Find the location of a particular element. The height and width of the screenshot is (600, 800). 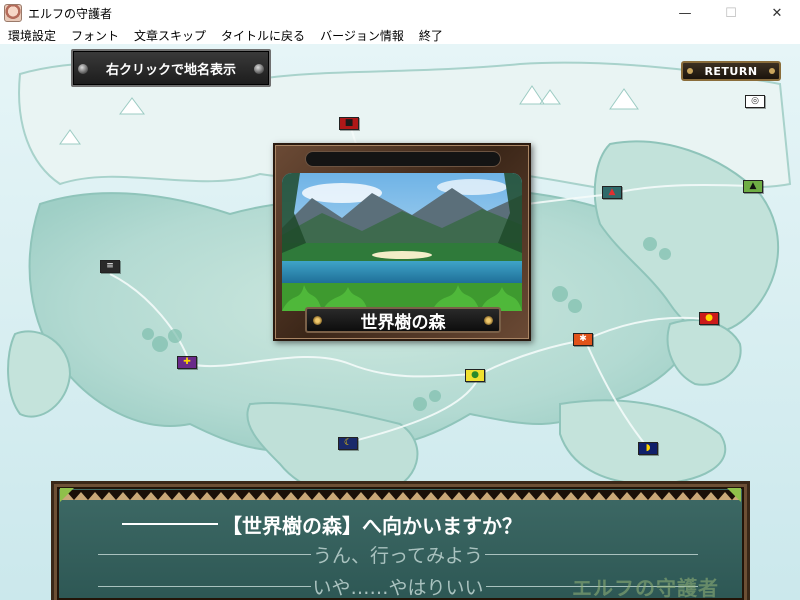

location-frame-header is located at coordinates (403, 159).